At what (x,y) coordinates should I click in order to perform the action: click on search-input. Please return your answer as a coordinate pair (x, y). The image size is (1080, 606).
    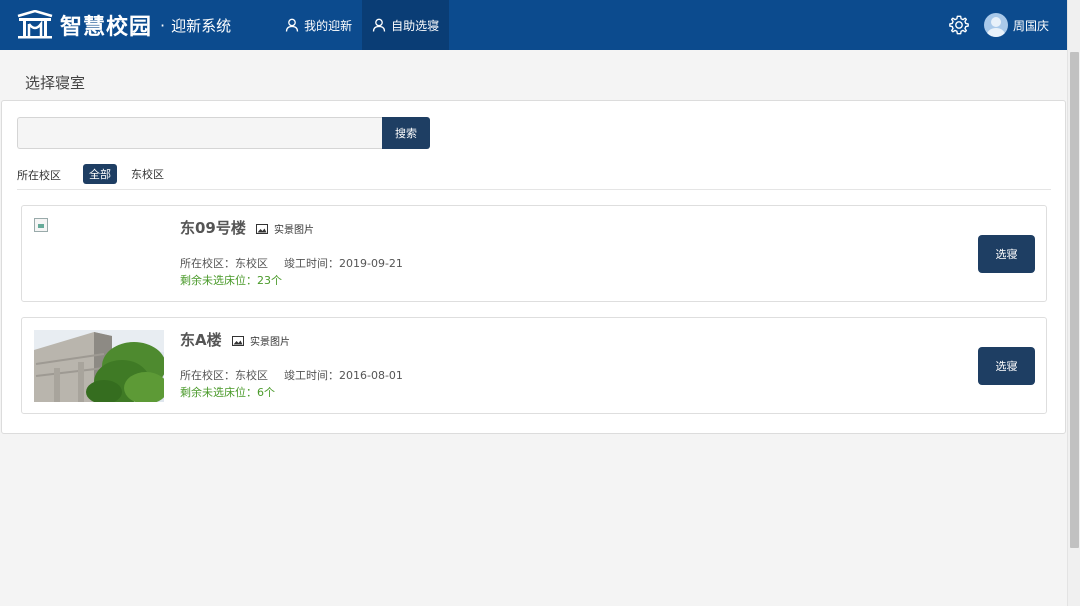
    Looking at the image, I should click on (199, 133).